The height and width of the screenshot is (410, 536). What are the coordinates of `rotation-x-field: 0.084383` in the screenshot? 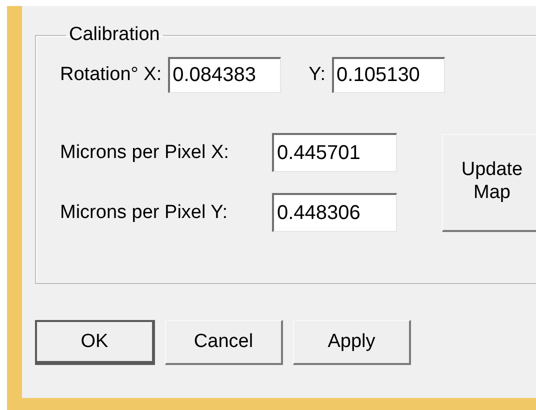 It's located at (224, 75).